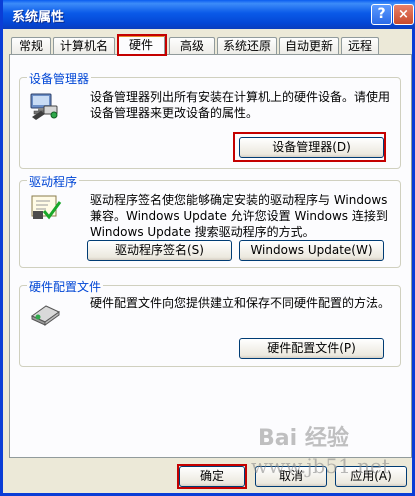  I want to click on tab-remote: 远程, so click(360, 46).